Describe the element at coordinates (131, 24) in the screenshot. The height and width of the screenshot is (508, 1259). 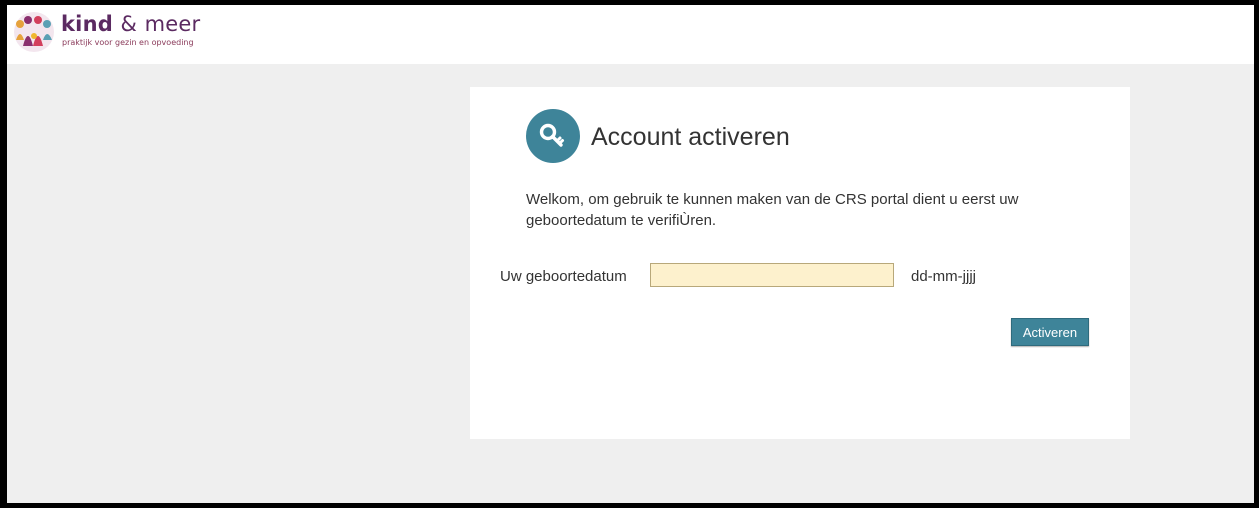
I see `brand-name: kind & meer` at that location.